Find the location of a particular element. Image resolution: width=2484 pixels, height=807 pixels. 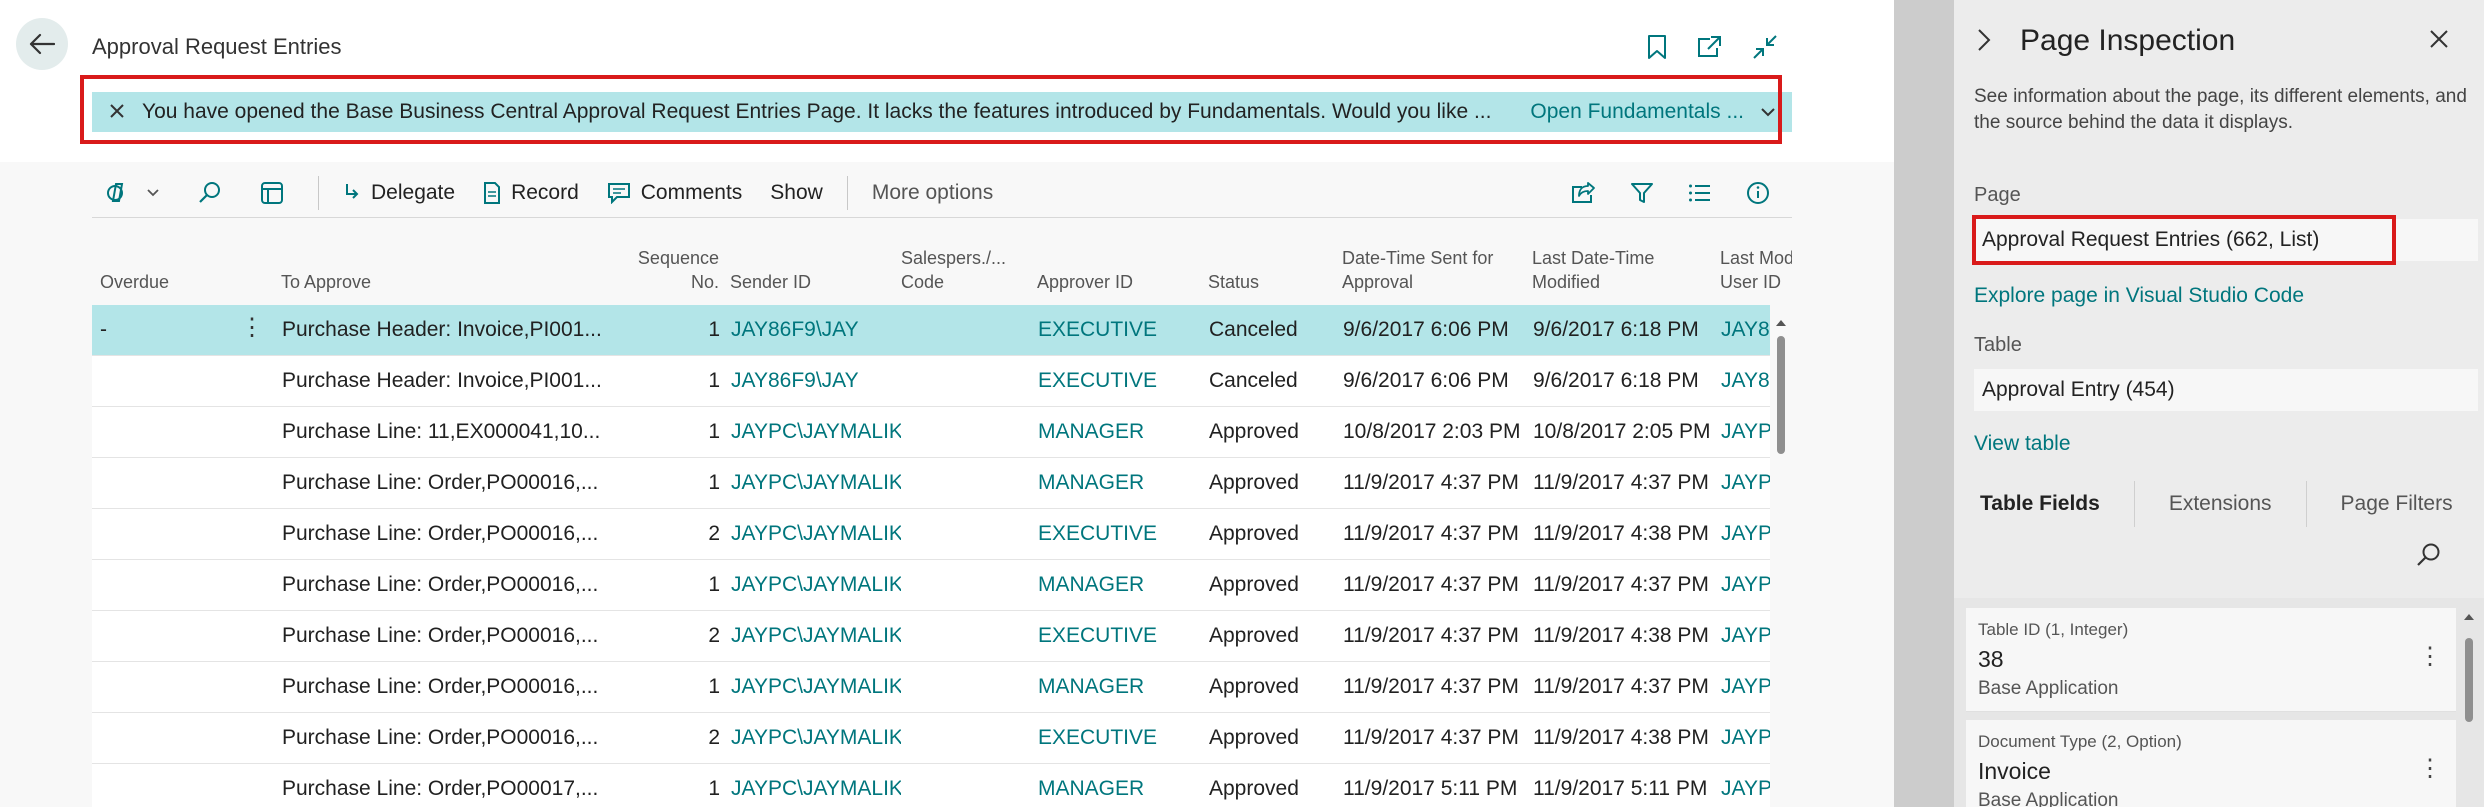

tab-table-fields: Table Fields is located at coordinates (2037, 504).